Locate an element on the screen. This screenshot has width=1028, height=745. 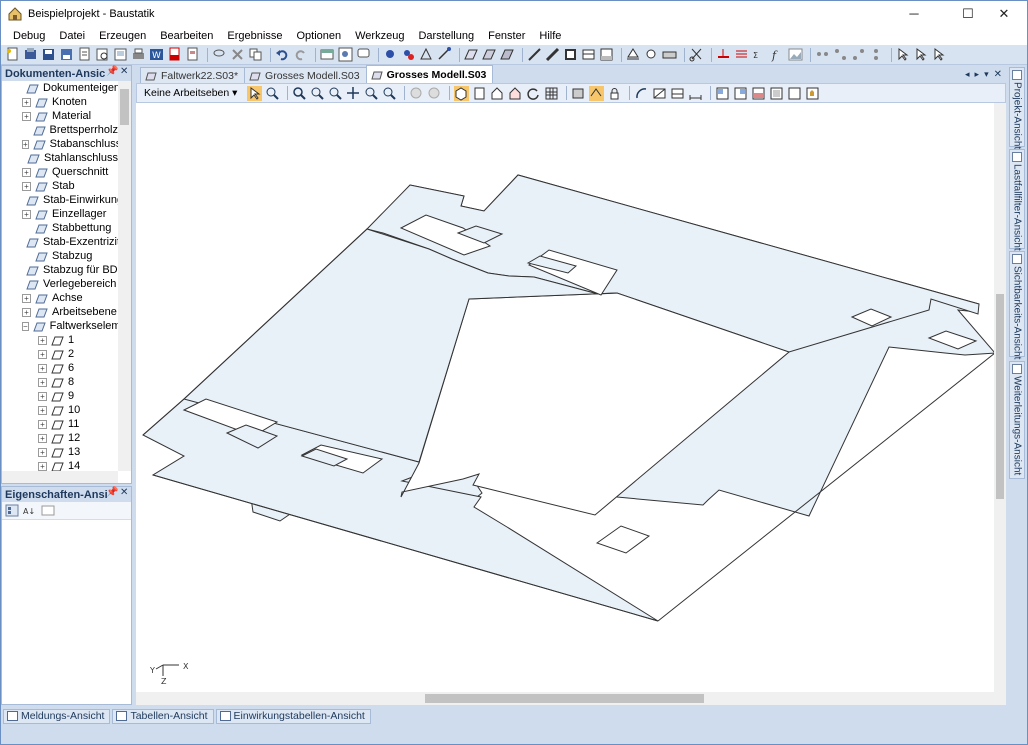
load-tool-icon is located at coordinates (723, 54).